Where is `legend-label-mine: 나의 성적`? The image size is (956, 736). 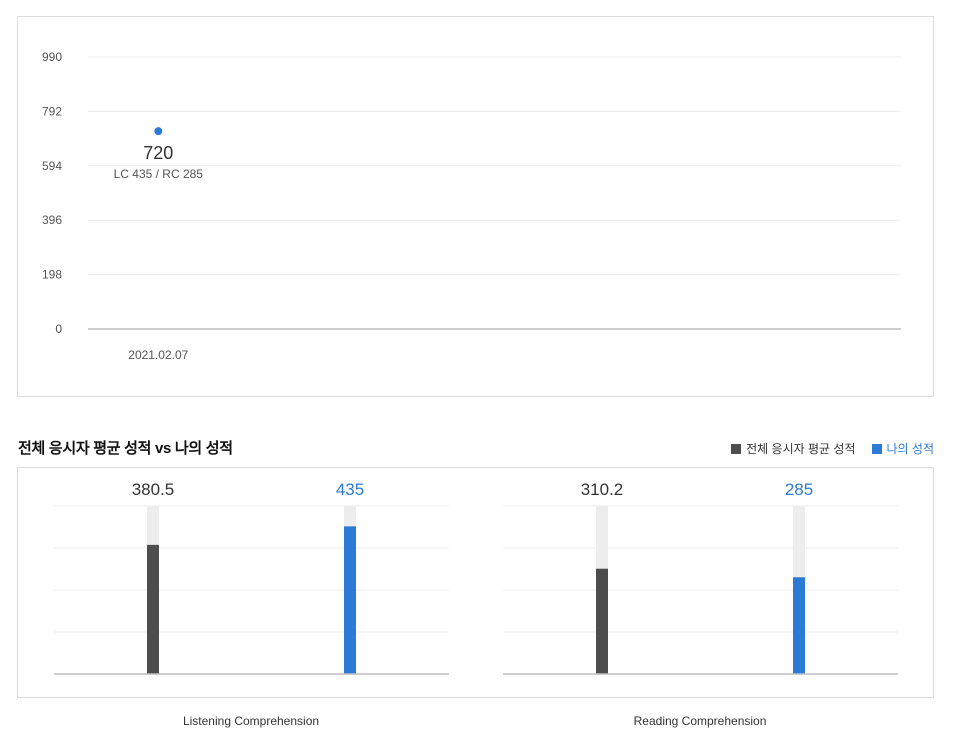 legend-label-mine: 나의 성적 is located at coordinates (910, 449).